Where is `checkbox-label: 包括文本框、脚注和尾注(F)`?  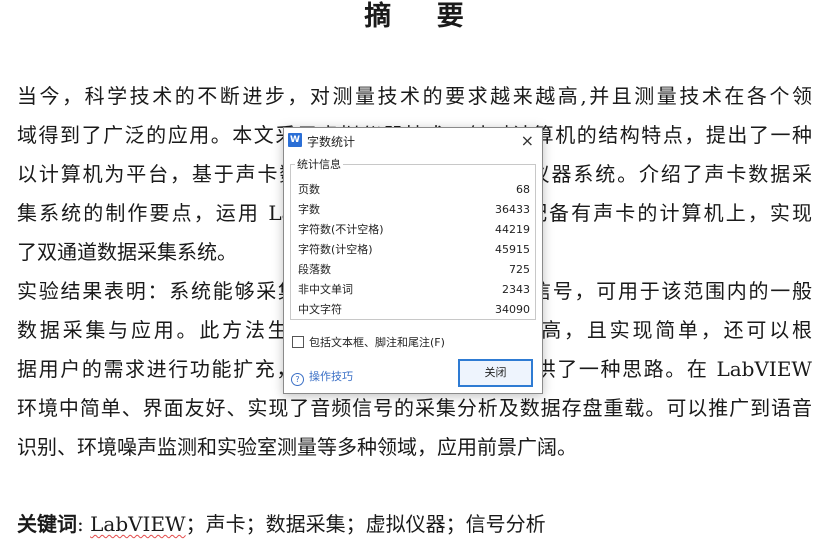 checkbox-label: 包括文本框、脚注和尾注(F) is located at coordinates (377, 342).